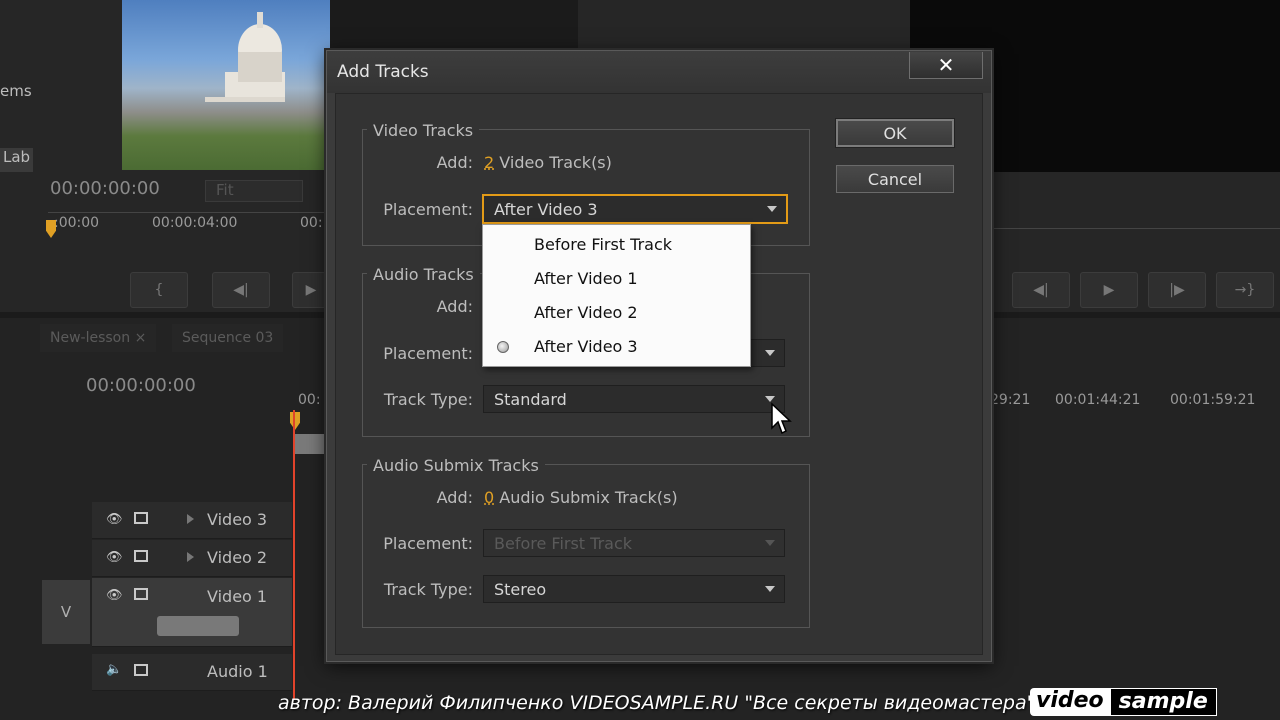 This screenshot has height=720, width=1280. Describe the element at coordinates (383, 72) in the screenshot. I see `dialog-title: Add Tracks` at that location.